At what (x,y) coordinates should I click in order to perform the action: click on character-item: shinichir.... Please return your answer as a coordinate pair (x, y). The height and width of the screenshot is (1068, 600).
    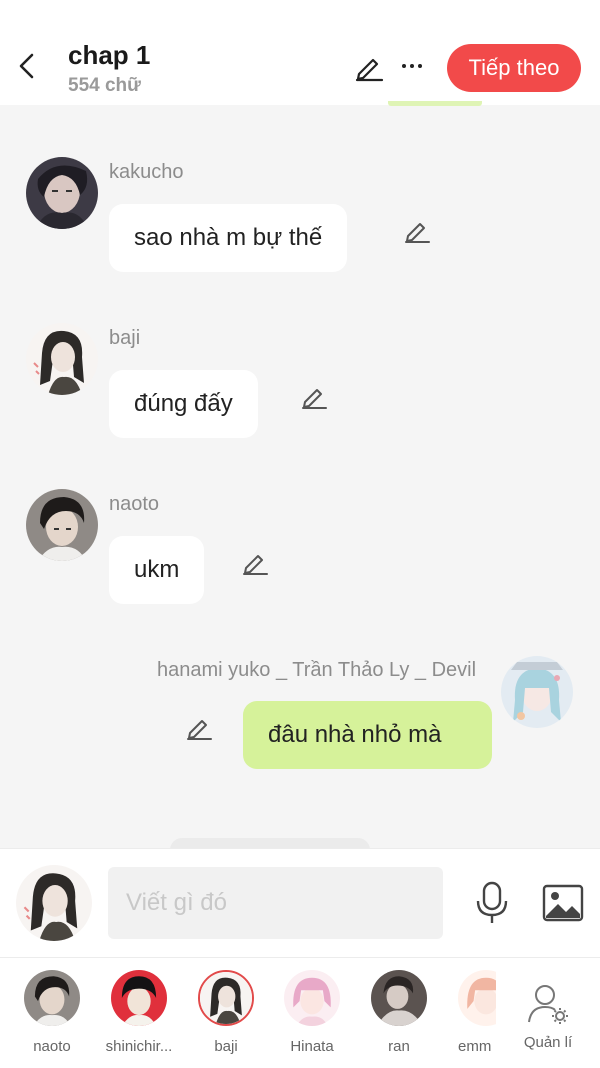
    Looking at the image, I should click on (139, 1012).